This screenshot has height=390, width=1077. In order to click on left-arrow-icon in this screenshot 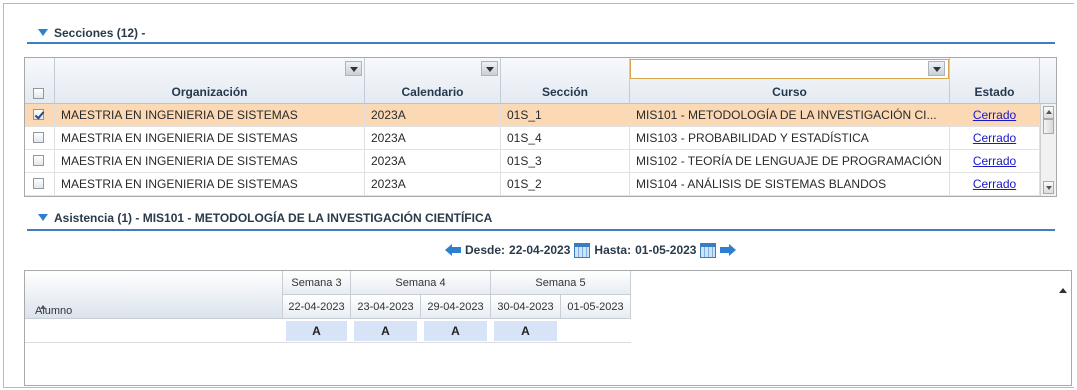, I will do `click(453, 250)`.